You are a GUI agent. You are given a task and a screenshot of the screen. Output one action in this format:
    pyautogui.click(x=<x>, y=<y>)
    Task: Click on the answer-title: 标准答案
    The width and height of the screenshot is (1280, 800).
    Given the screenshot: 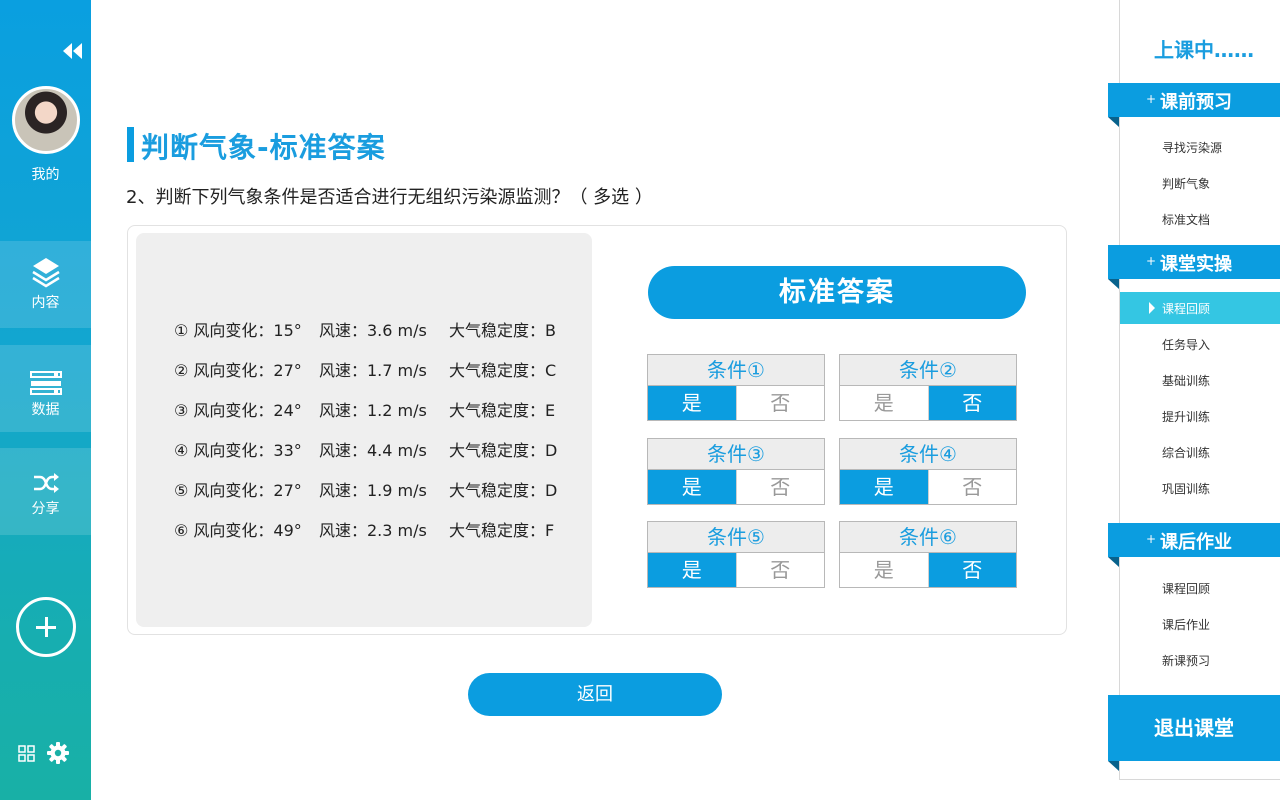 What is the action you would take?
    pyautogui.click(x=837, y=292)
    